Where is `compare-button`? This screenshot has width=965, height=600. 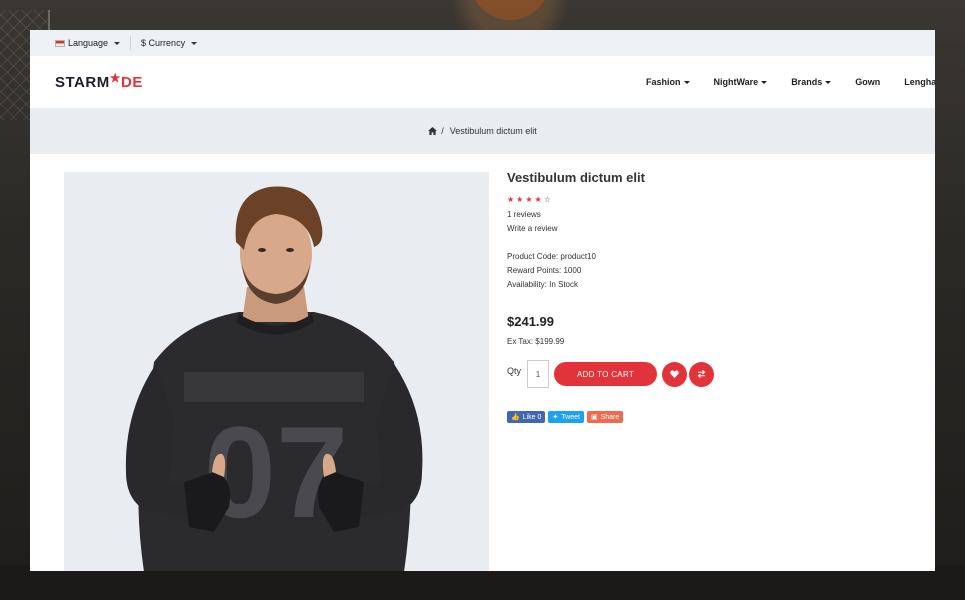 compare-button is located at coordinates (702, 374).